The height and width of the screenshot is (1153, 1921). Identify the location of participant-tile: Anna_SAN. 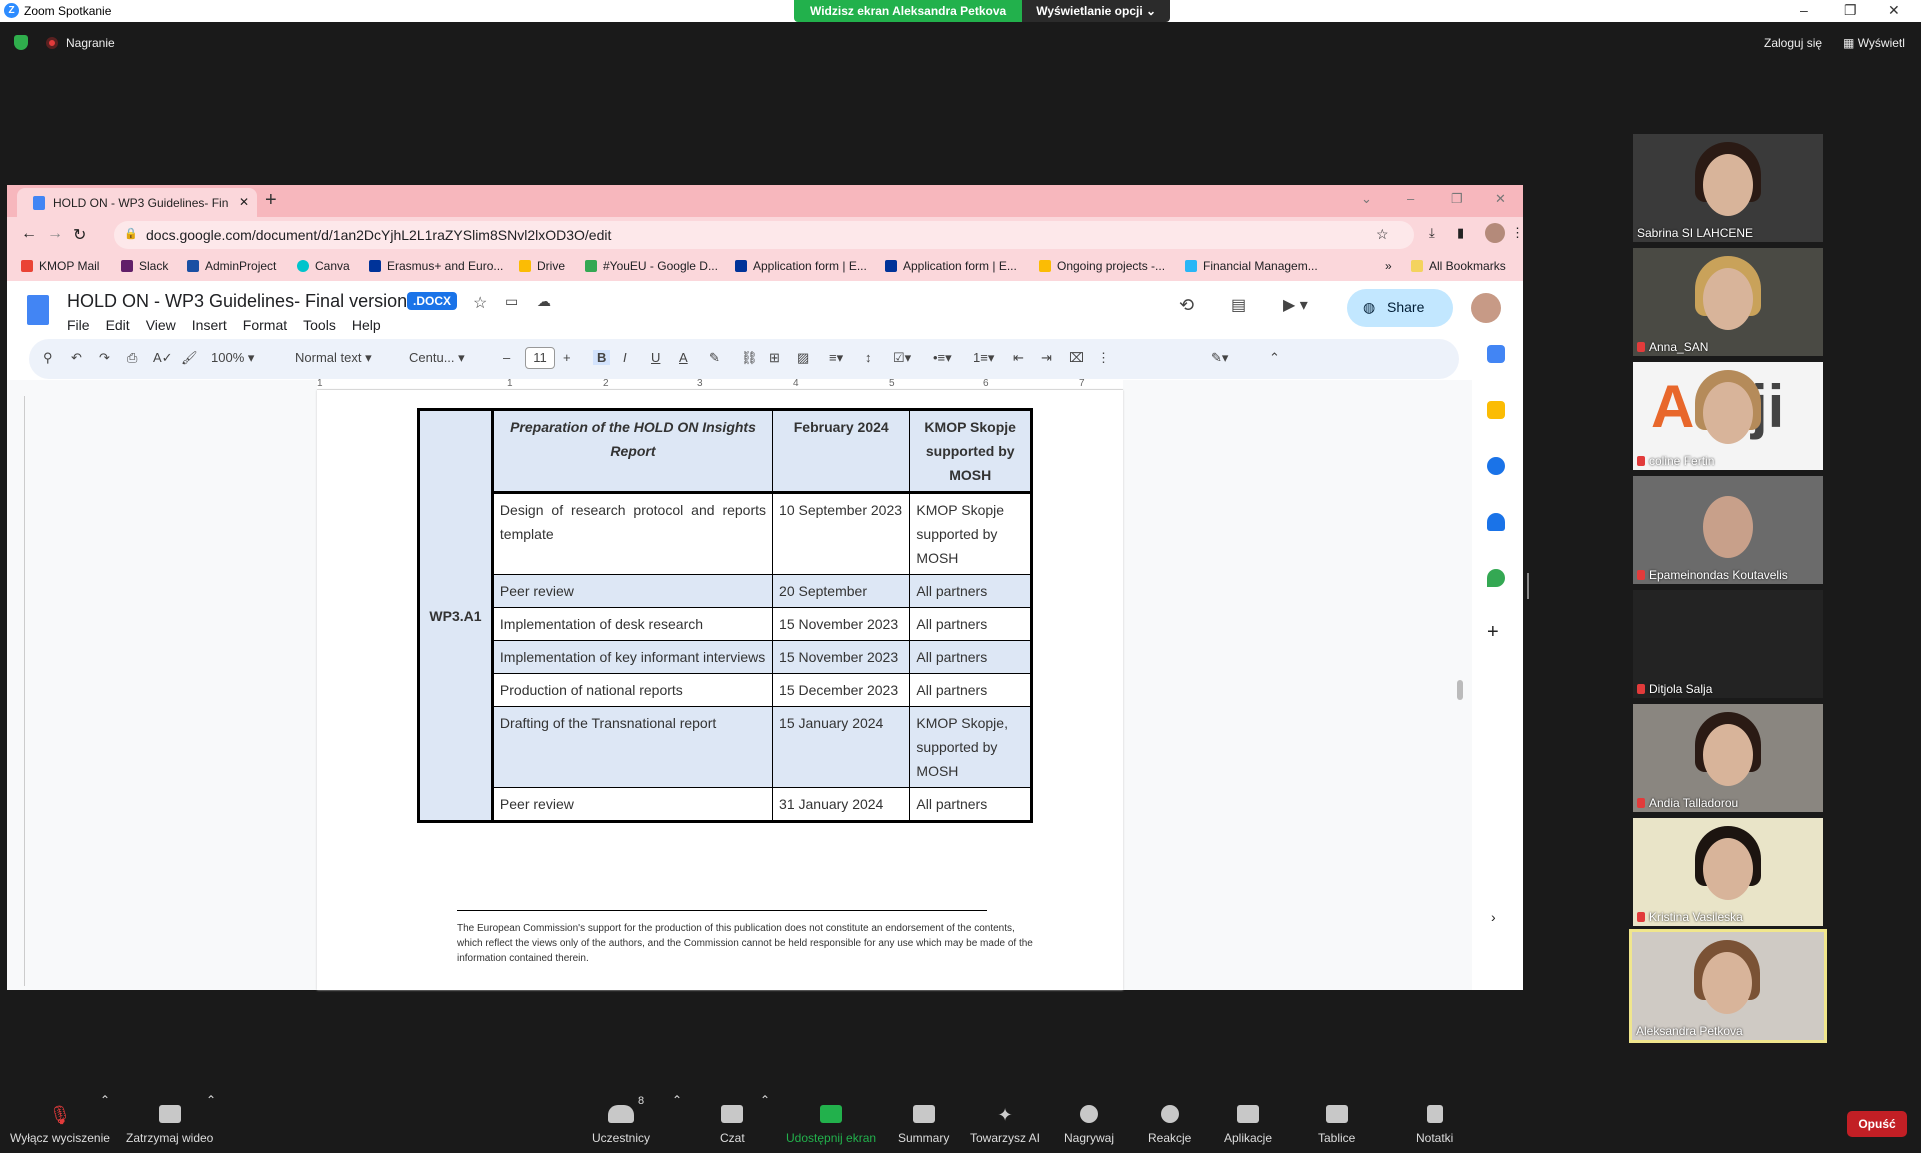
(1728, 302).